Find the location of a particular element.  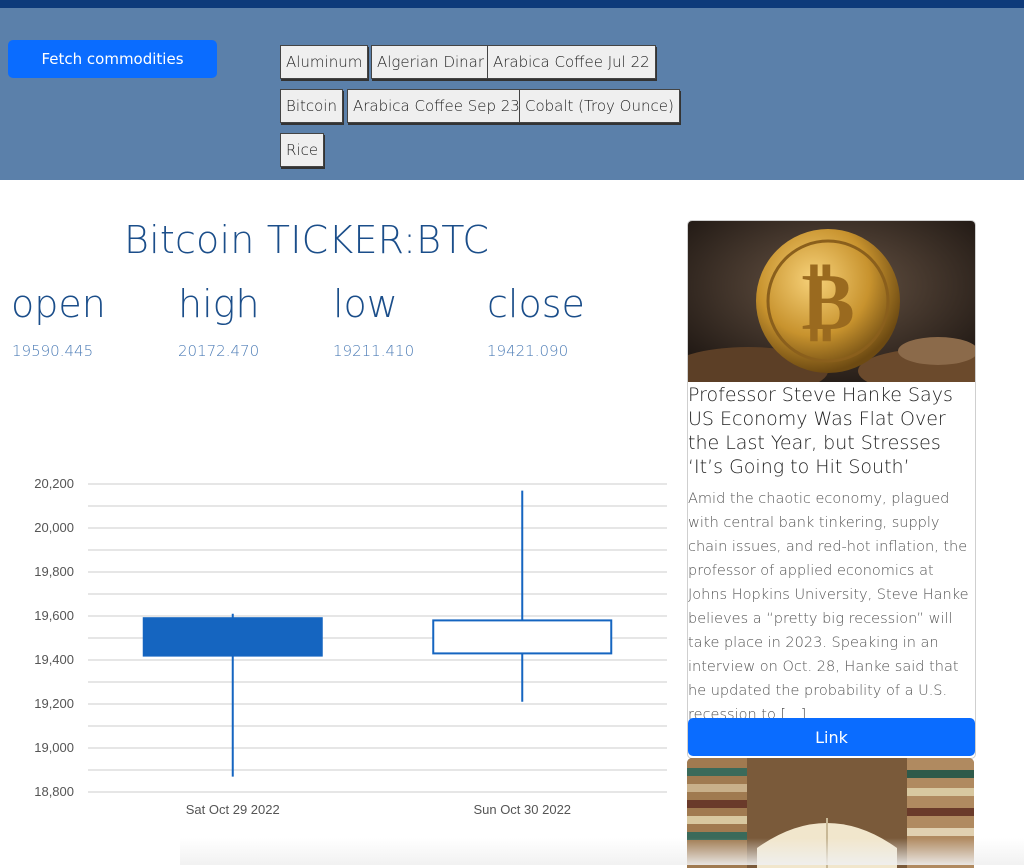

fetch-commodities-button: Fetch commodities is located at coordinates (112, 59).